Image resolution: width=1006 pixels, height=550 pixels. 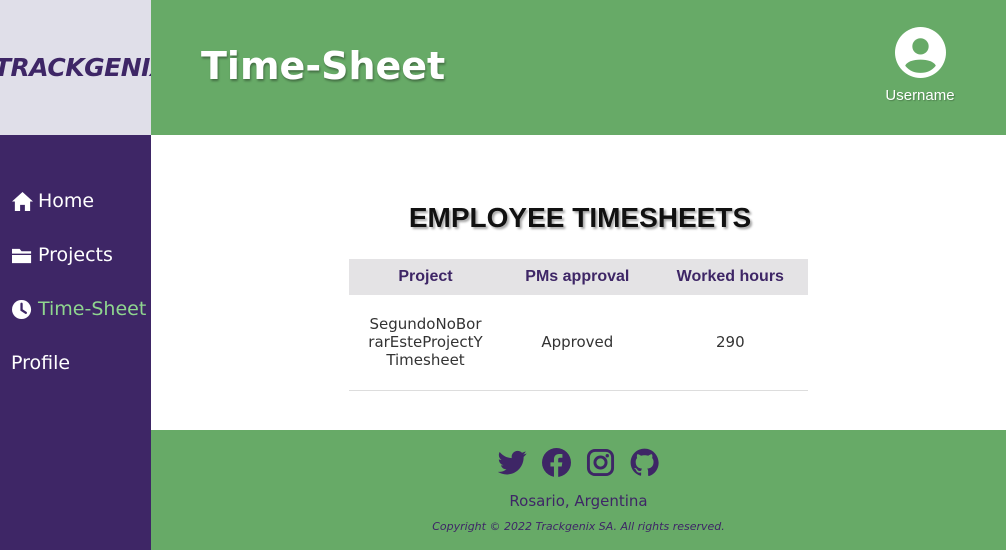 I want to click on sidebar-item-home: Home, so click(x=52, y=201).